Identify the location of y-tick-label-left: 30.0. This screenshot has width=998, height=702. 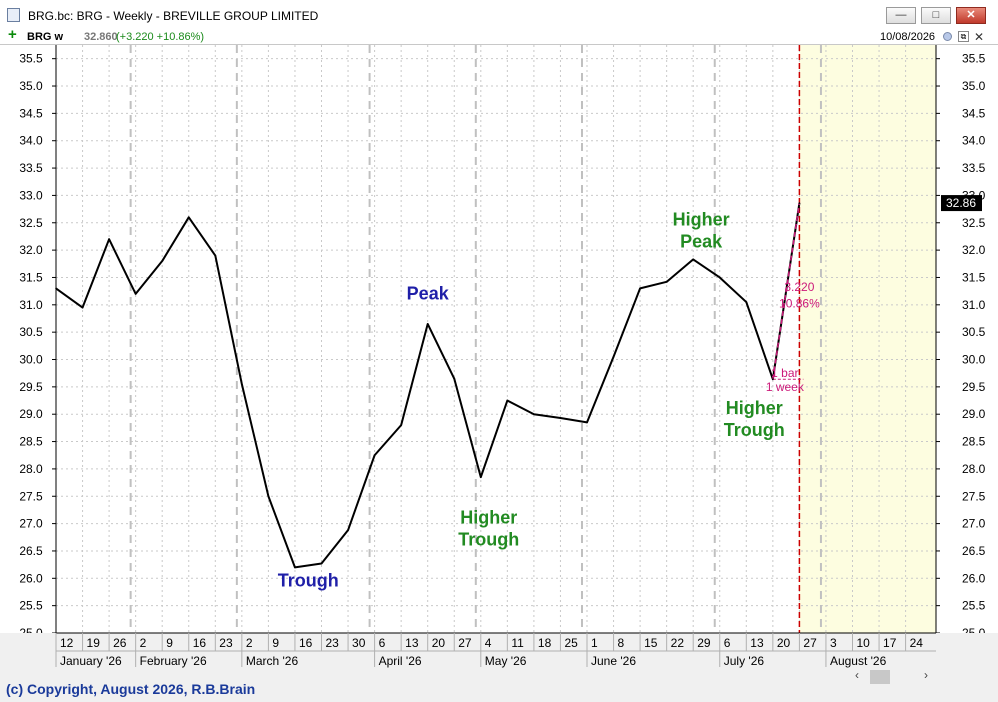
(31, 360).